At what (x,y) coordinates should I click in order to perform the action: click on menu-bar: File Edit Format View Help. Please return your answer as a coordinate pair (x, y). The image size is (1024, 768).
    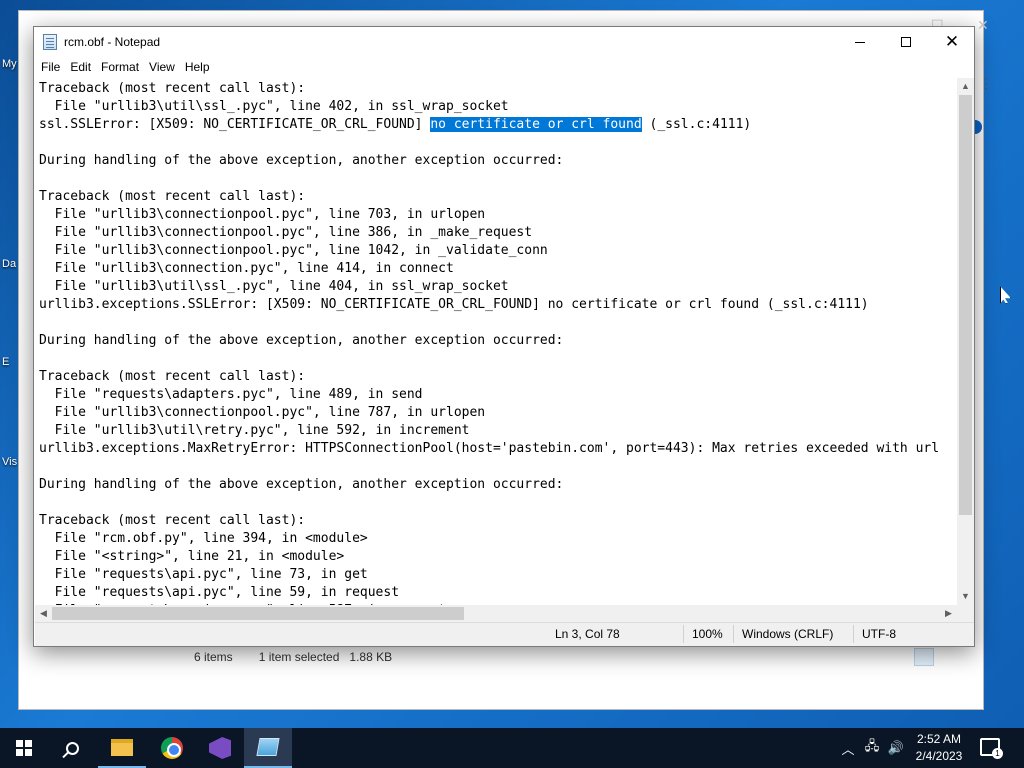
    Looking at the image, I should click on (504, 67).